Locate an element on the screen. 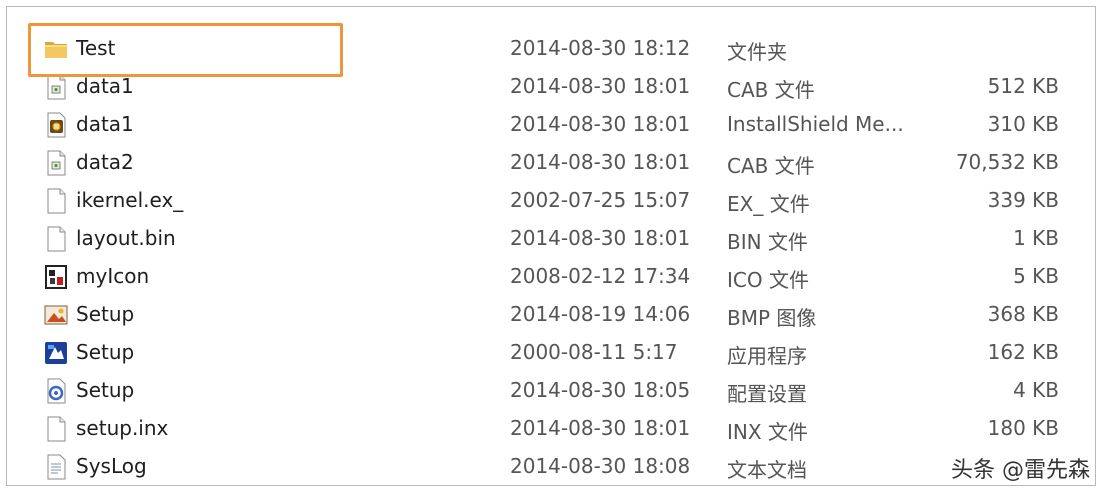 Image resolution: width=1108 pixels, height=496 pixels. file-row: data1 2014-08-30 18:01 CAB 文件 512 KB is located at coordinates (551, 86).